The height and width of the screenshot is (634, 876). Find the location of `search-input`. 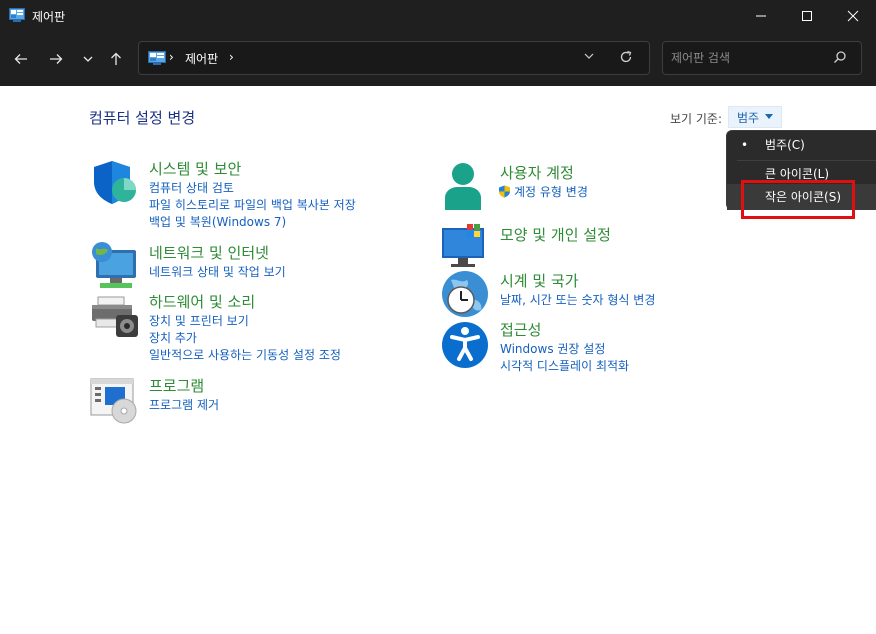

search-input is located at coordinates (751, 58).